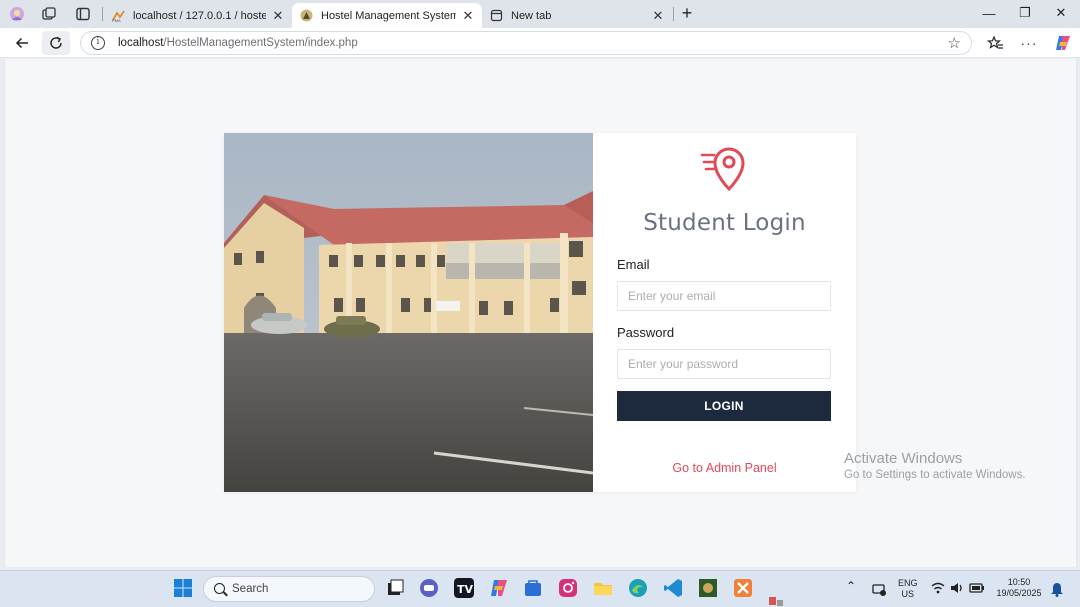 The image size is (1080, 607). I want to click on info-icon: i, so click(98, 43).